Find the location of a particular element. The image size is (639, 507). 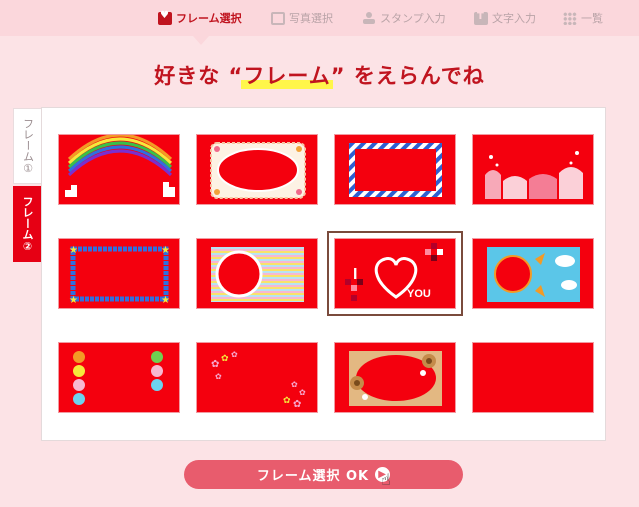

frame-thumb-balloons is located at coordinates (119, 377).